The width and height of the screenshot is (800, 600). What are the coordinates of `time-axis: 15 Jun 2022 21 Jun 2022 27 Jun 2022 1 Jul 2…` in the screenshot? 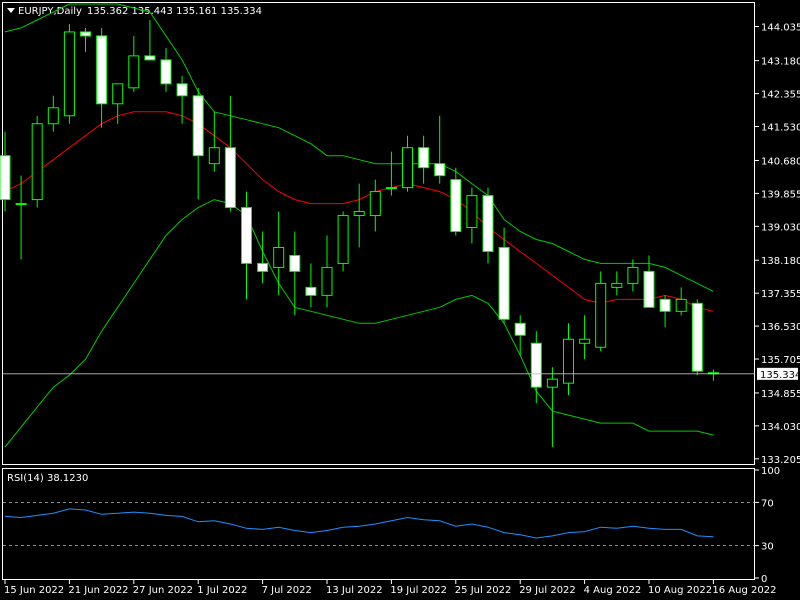 It's located at (390, 588).